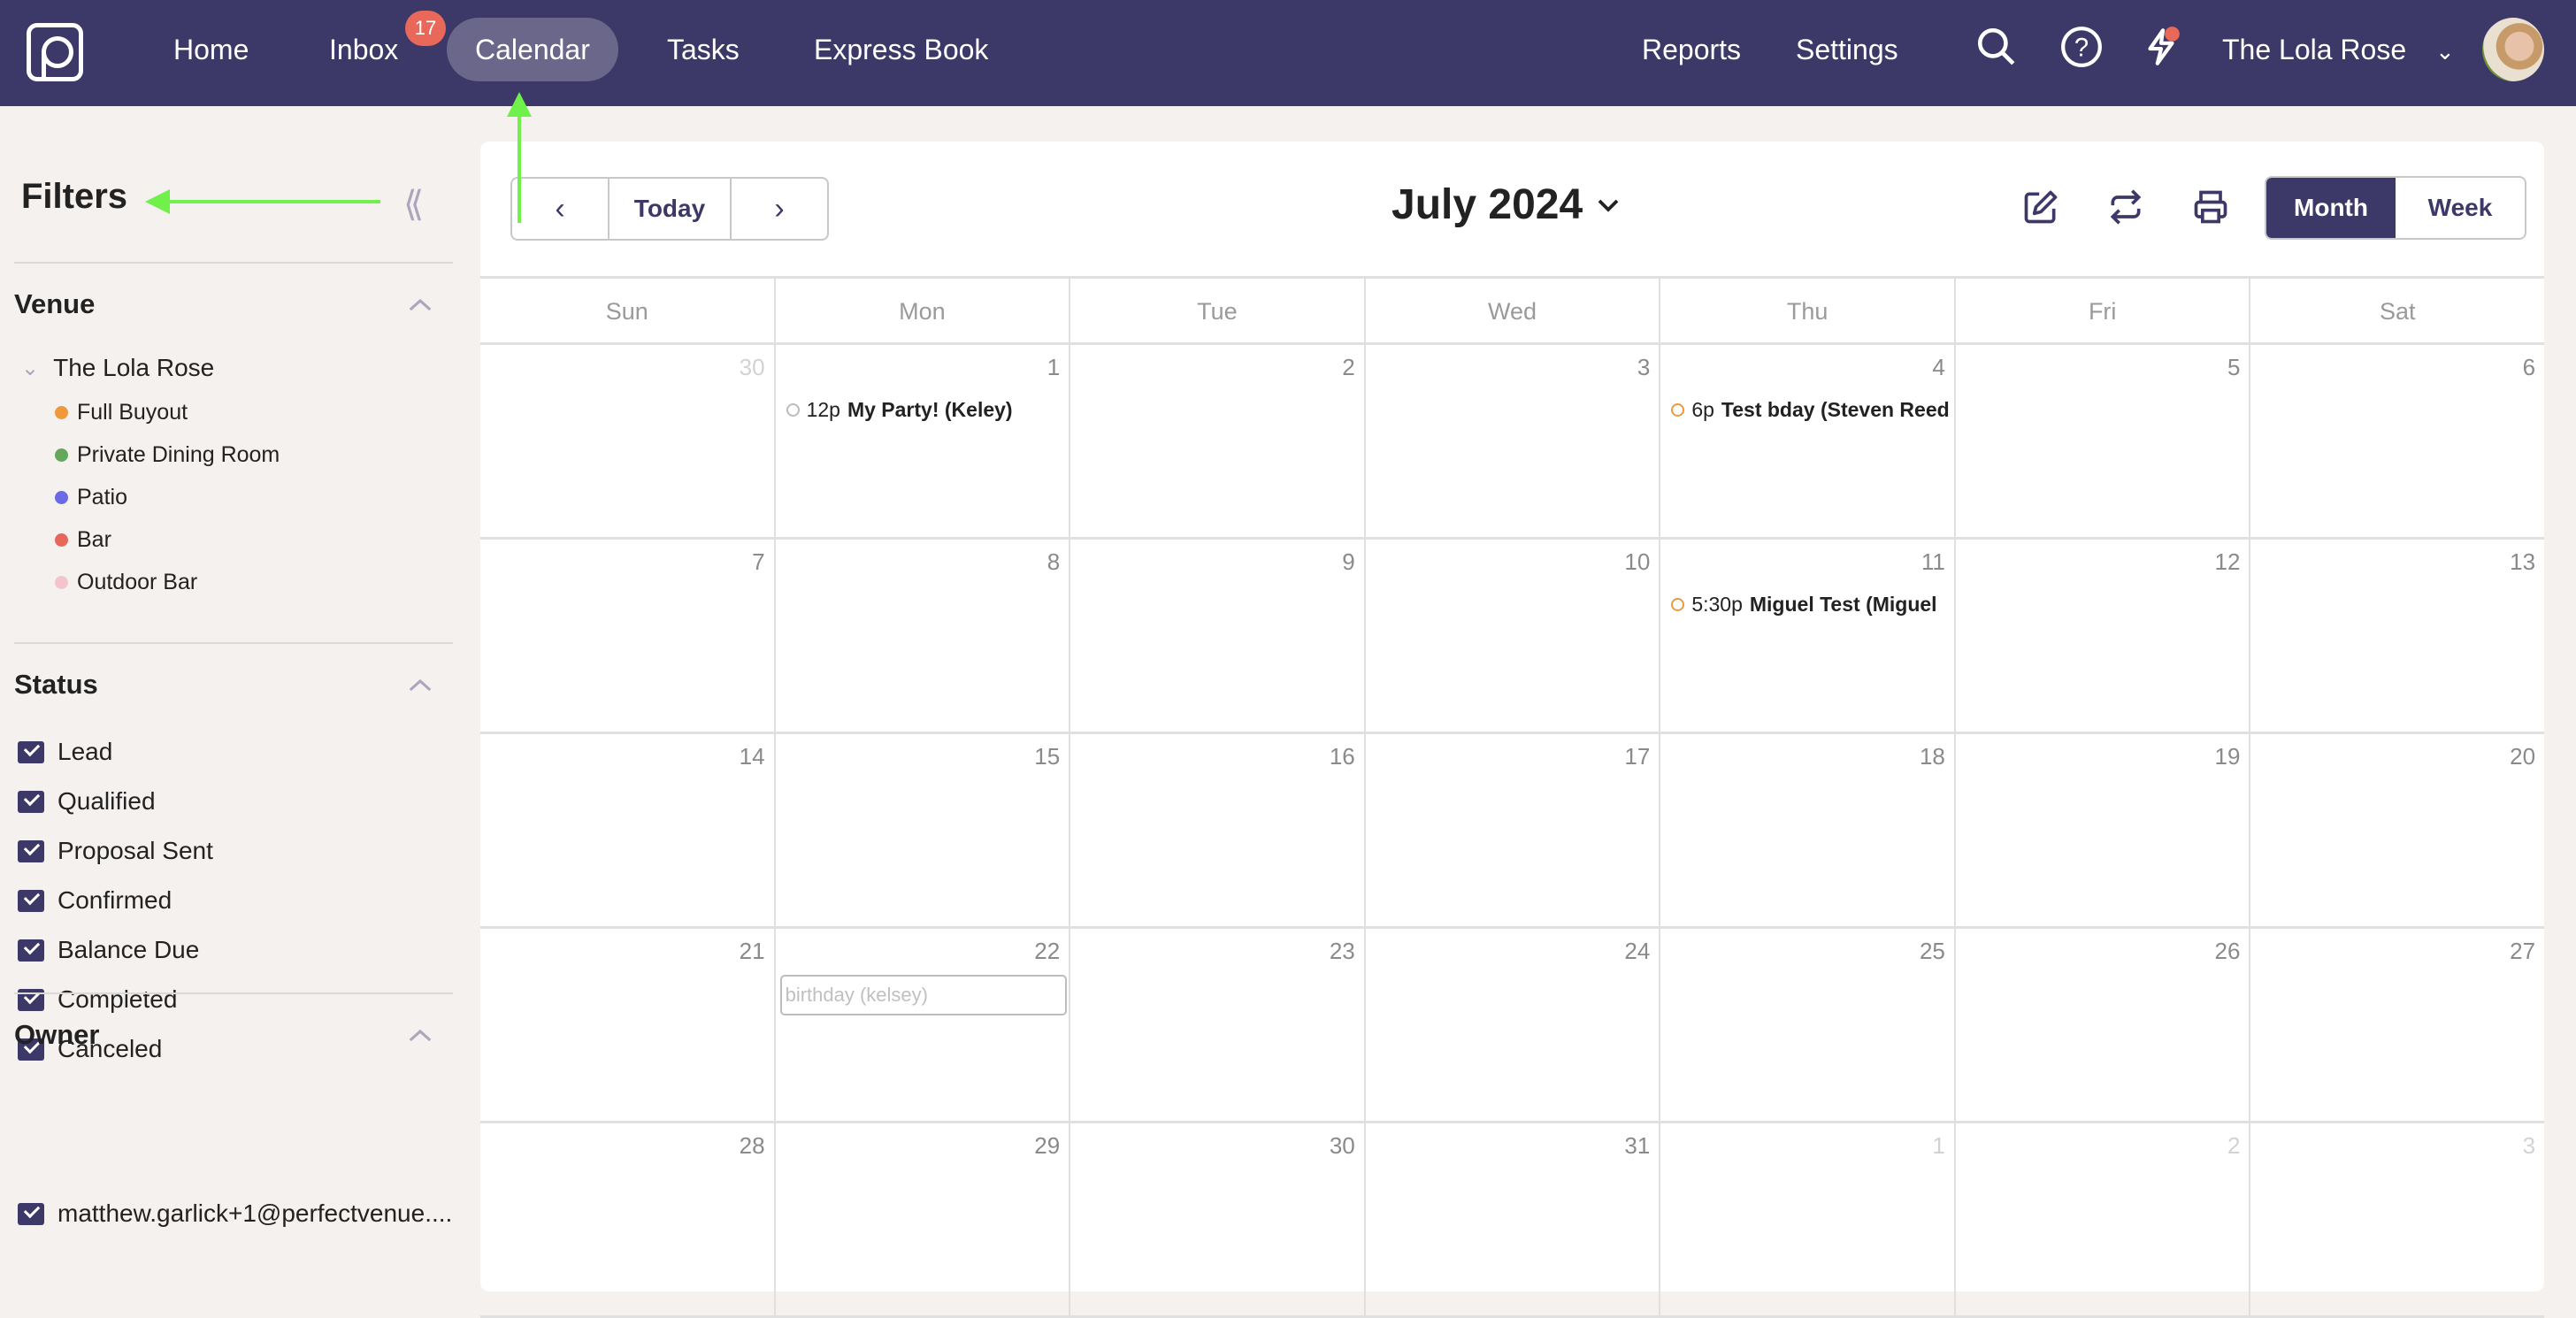  Describe the element at coordinates (2125, 207) in the screenshot. I see `sync-icon` at that location.